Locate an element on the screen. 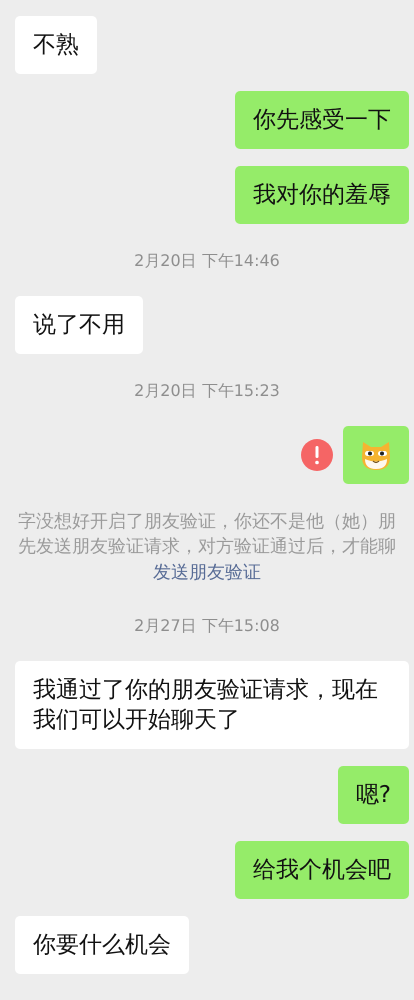 Image resolution: width=414 pixels, height=1000 pixels. sticker-message is located at coordinates (376, 455).